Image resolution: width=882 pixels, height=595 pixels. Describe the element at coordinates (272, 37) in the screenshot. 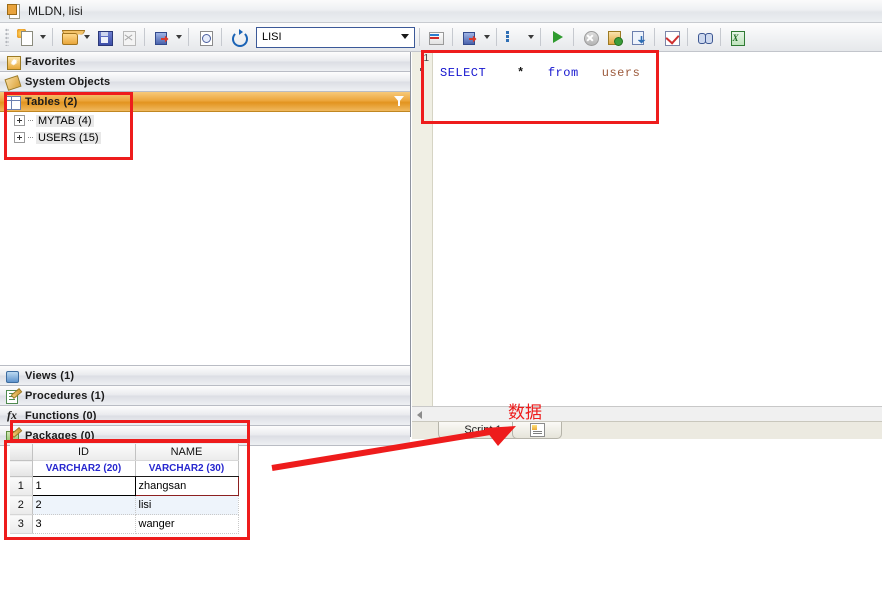

I see `schema-select-value: LISI` at that location.